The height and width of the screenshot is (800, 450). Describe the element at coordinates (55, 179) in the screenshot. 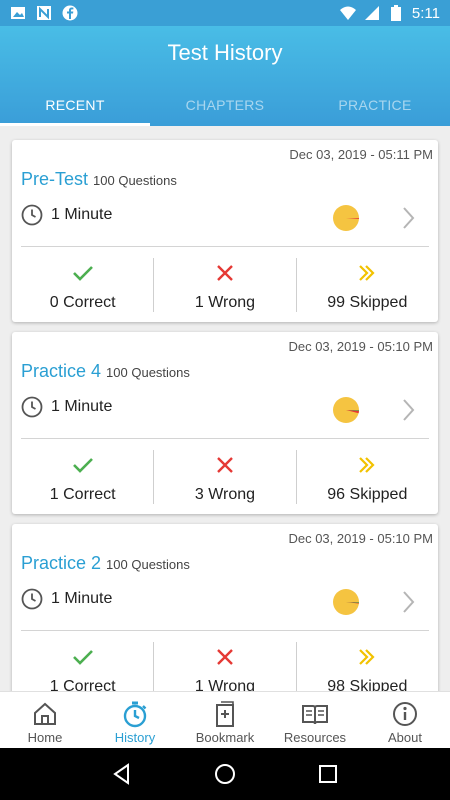

I see `test-name: Pre-Test` at that location.